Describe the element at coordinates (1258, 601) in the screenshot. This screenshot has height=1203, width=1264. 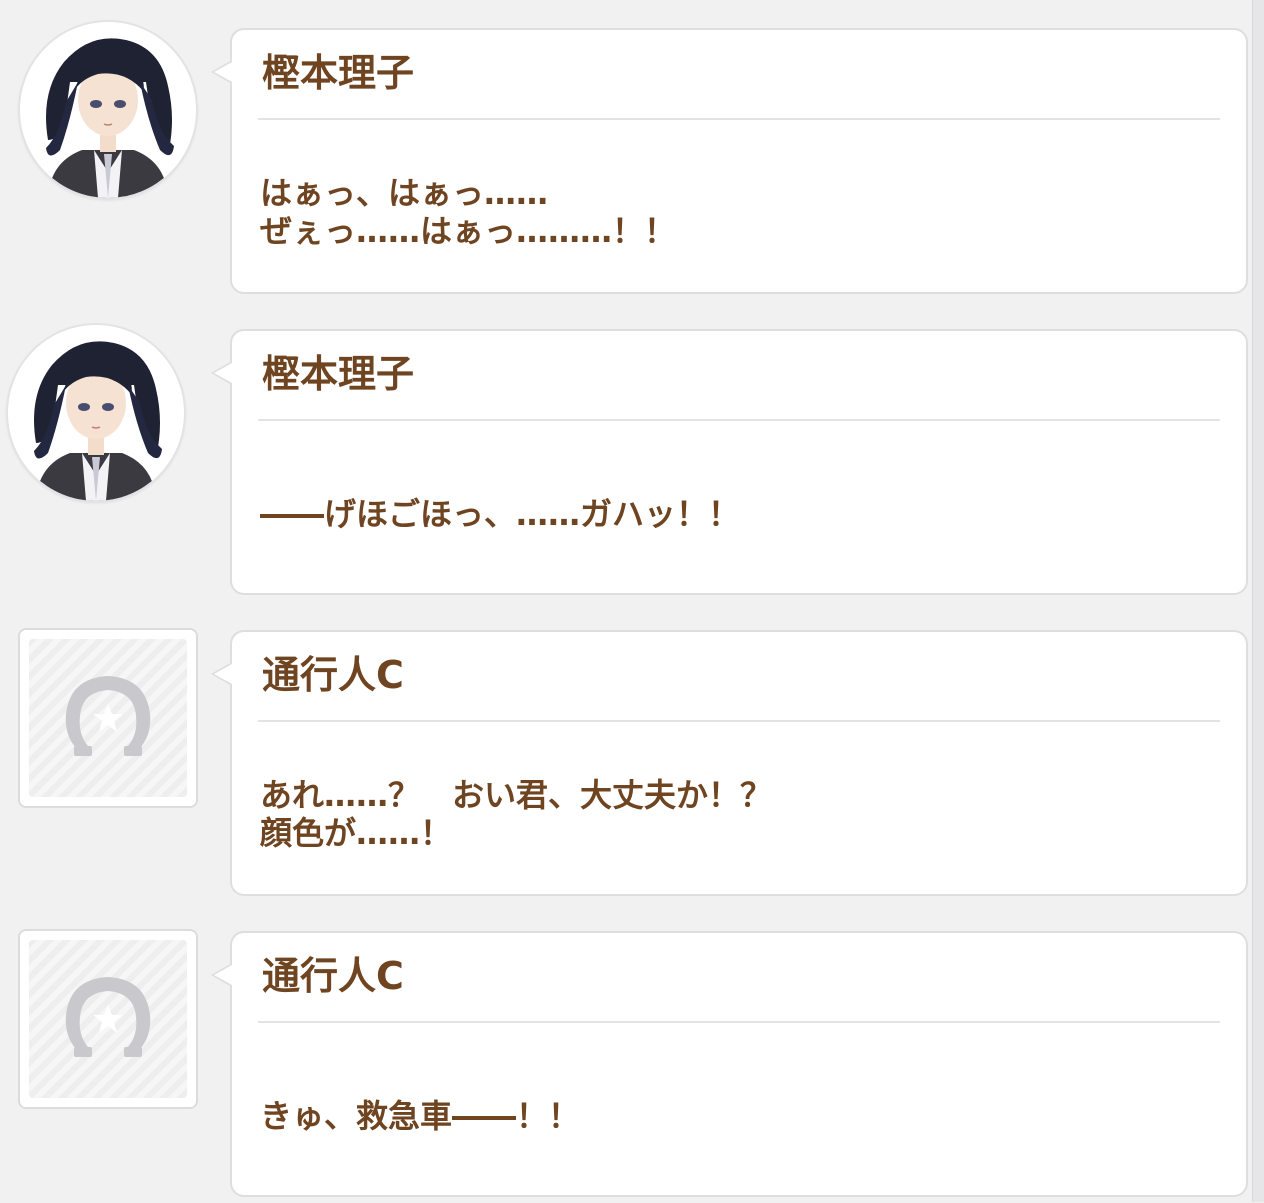
I see `scrollbar` at that location.